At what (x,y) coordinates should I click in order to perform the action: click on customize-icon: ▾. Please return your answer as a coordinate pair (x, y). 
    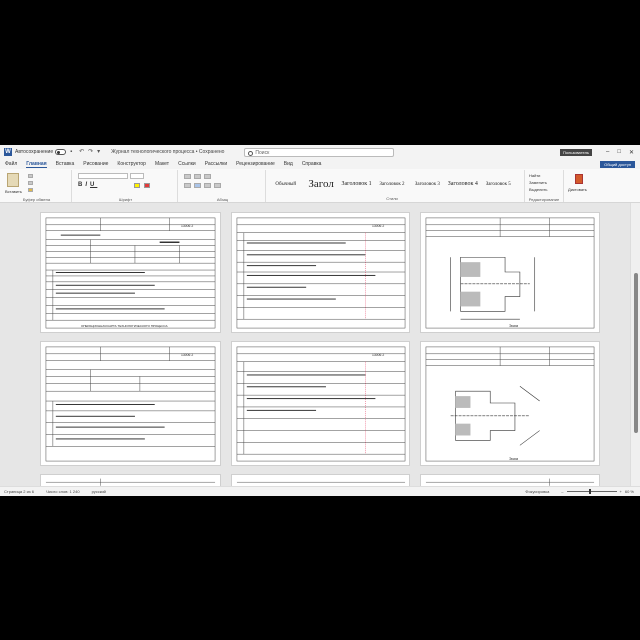
    Looking at the image, I should click on (100, 152).